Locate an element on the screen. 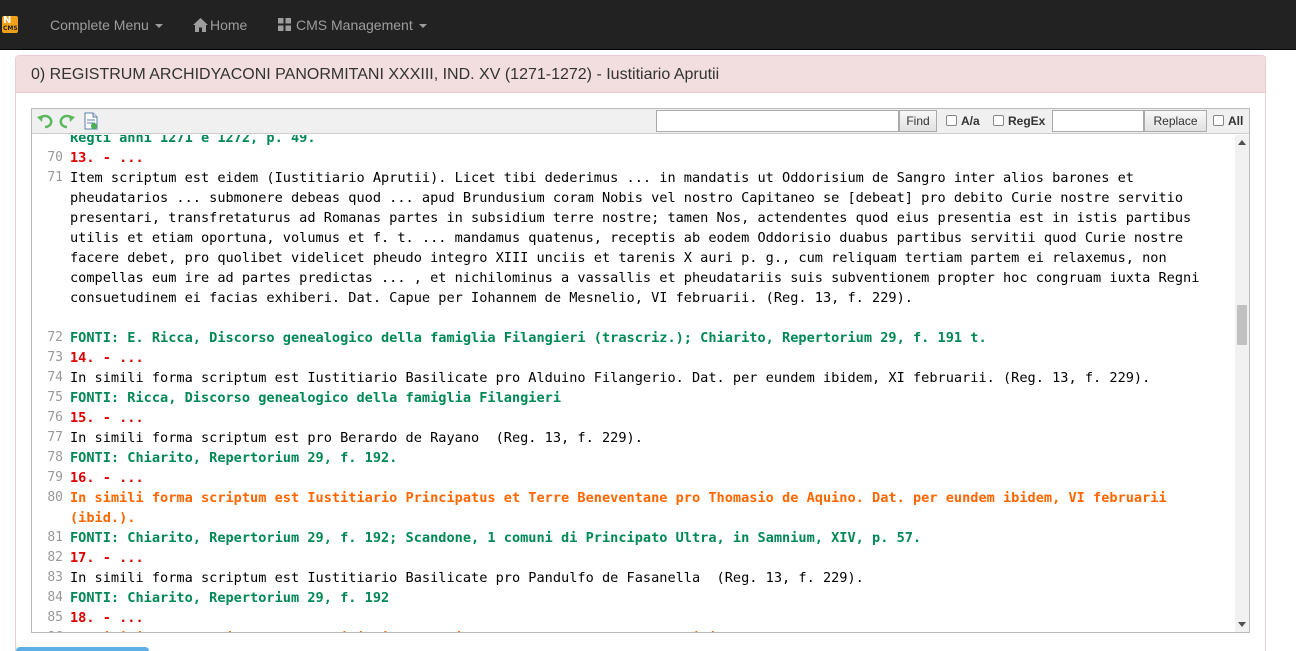 The width and height of the screenshot is (1296, 651). complete-menu-label: Complete Menu is located at coordinates (99, 25).